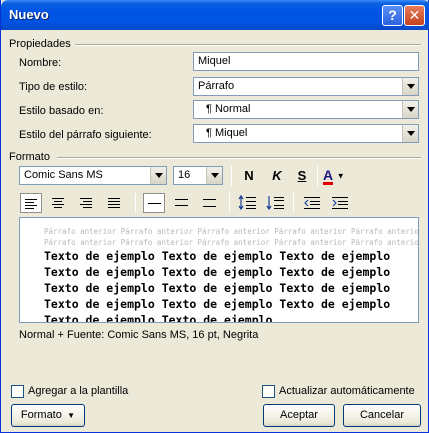 This screenshot has width=429, height=433. Describe the element at coordinates (53, 87) in the screenshot. I see `style-type-label: Tipo de estilo:` at that location.